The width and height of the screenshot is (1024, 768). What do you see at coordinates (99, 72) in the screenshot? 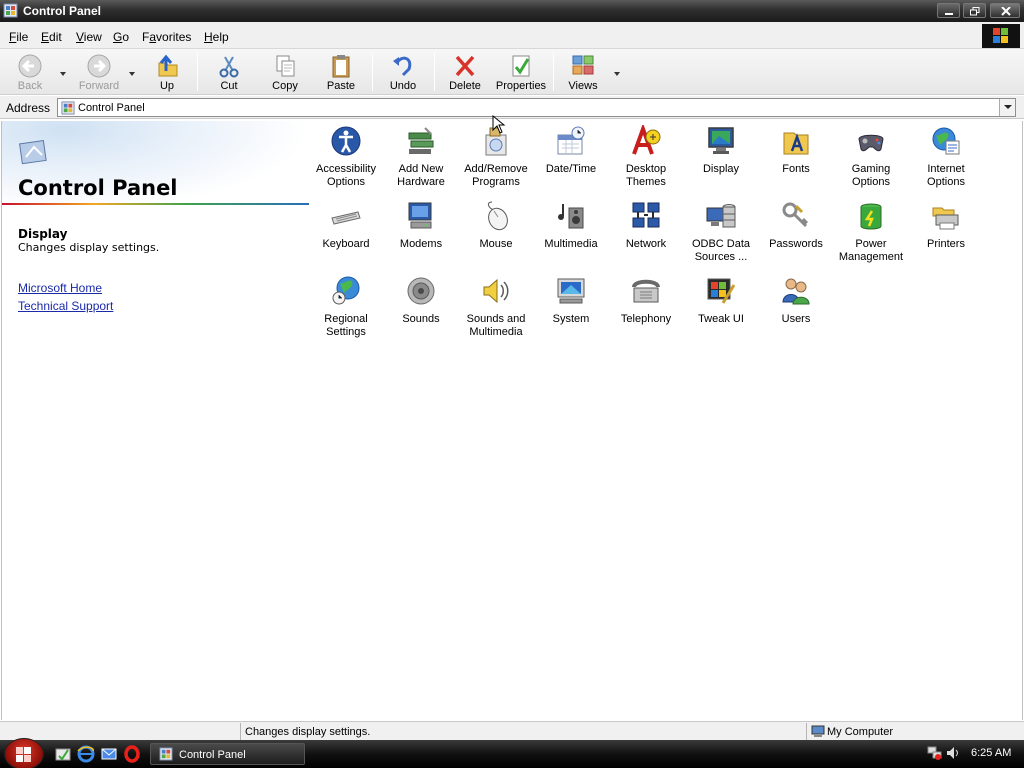
I see `forward-button: Forward` at bounding box center [99, 72].